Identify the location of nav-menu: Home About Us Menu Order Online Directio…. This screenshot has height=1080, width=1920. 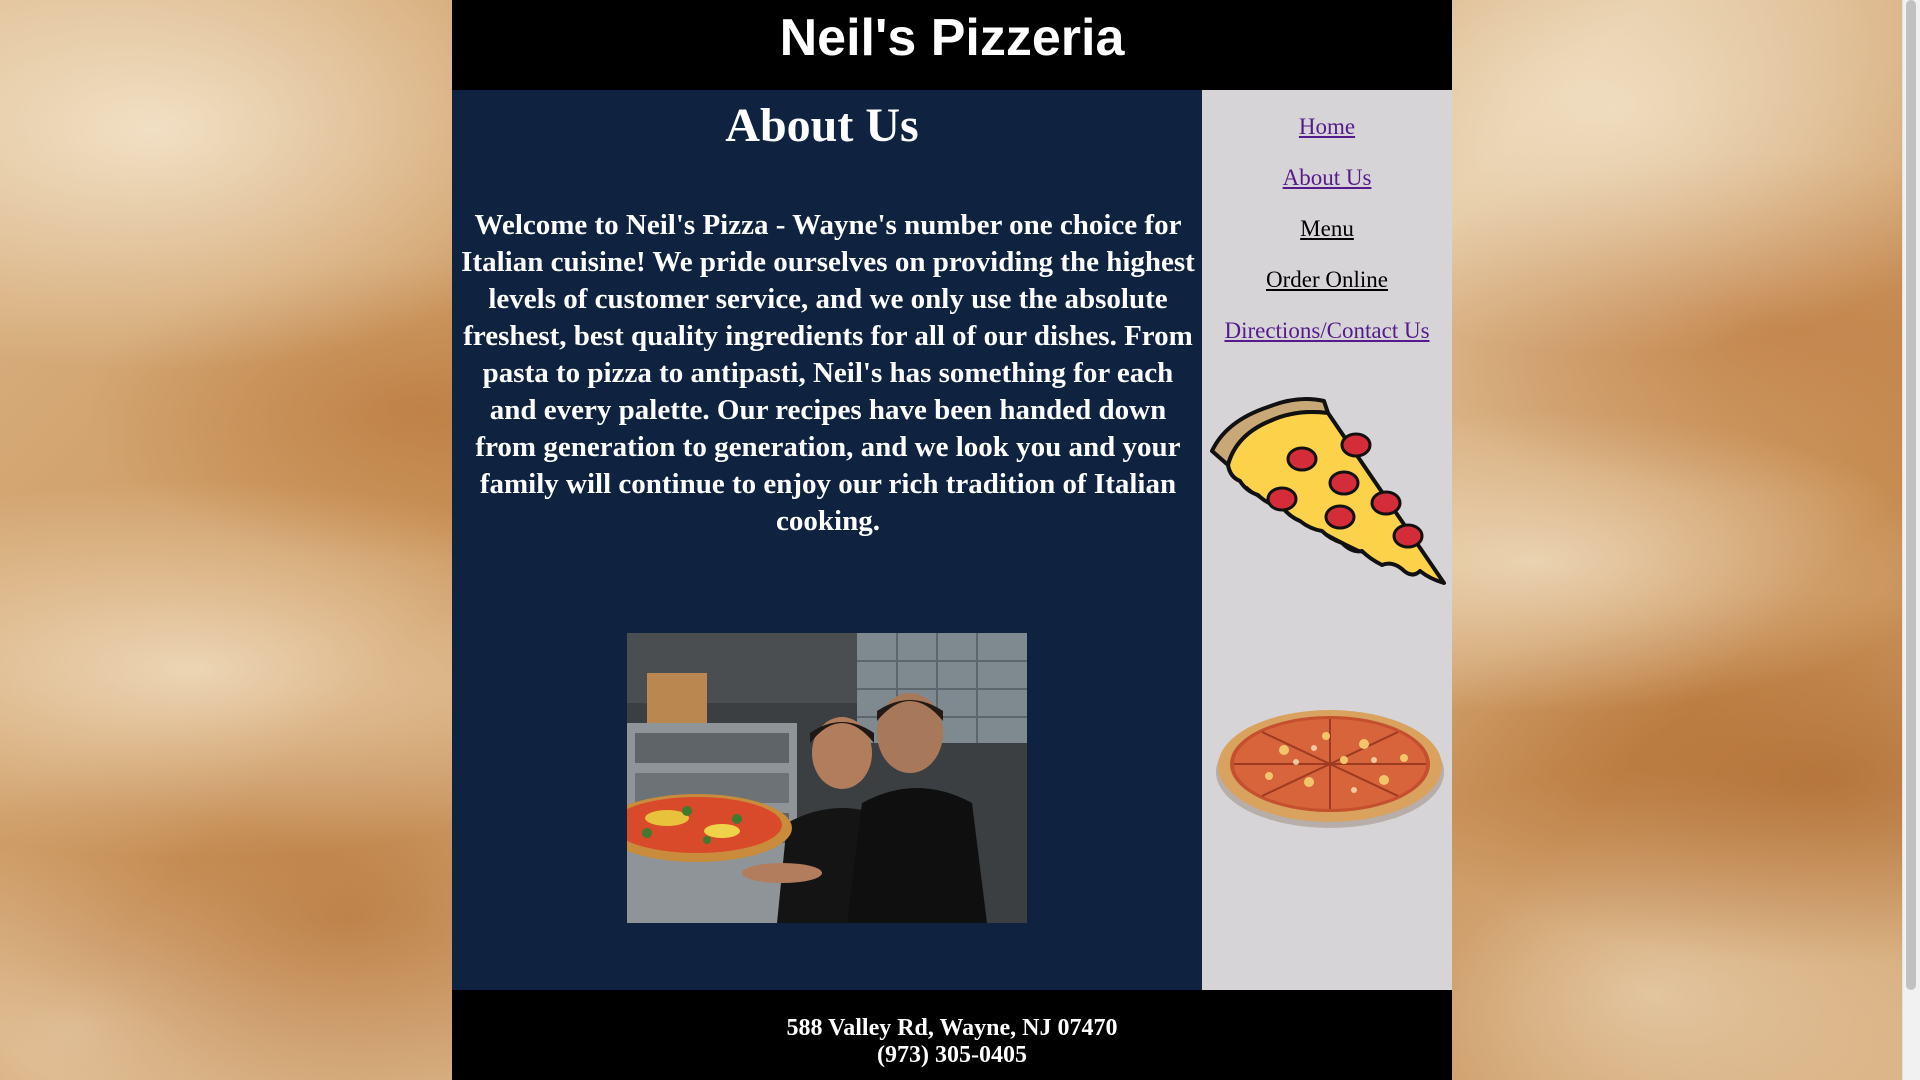
(1327, 239).